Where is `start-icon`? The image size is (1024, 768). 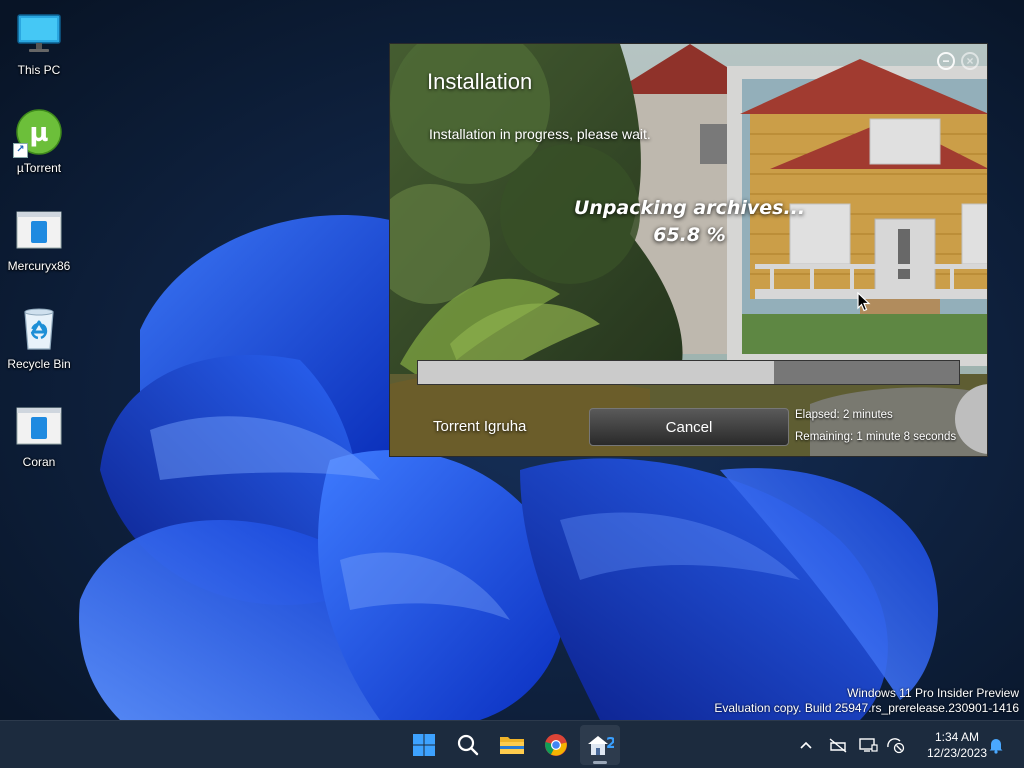
start-icon is located at coordinates (424, 745).